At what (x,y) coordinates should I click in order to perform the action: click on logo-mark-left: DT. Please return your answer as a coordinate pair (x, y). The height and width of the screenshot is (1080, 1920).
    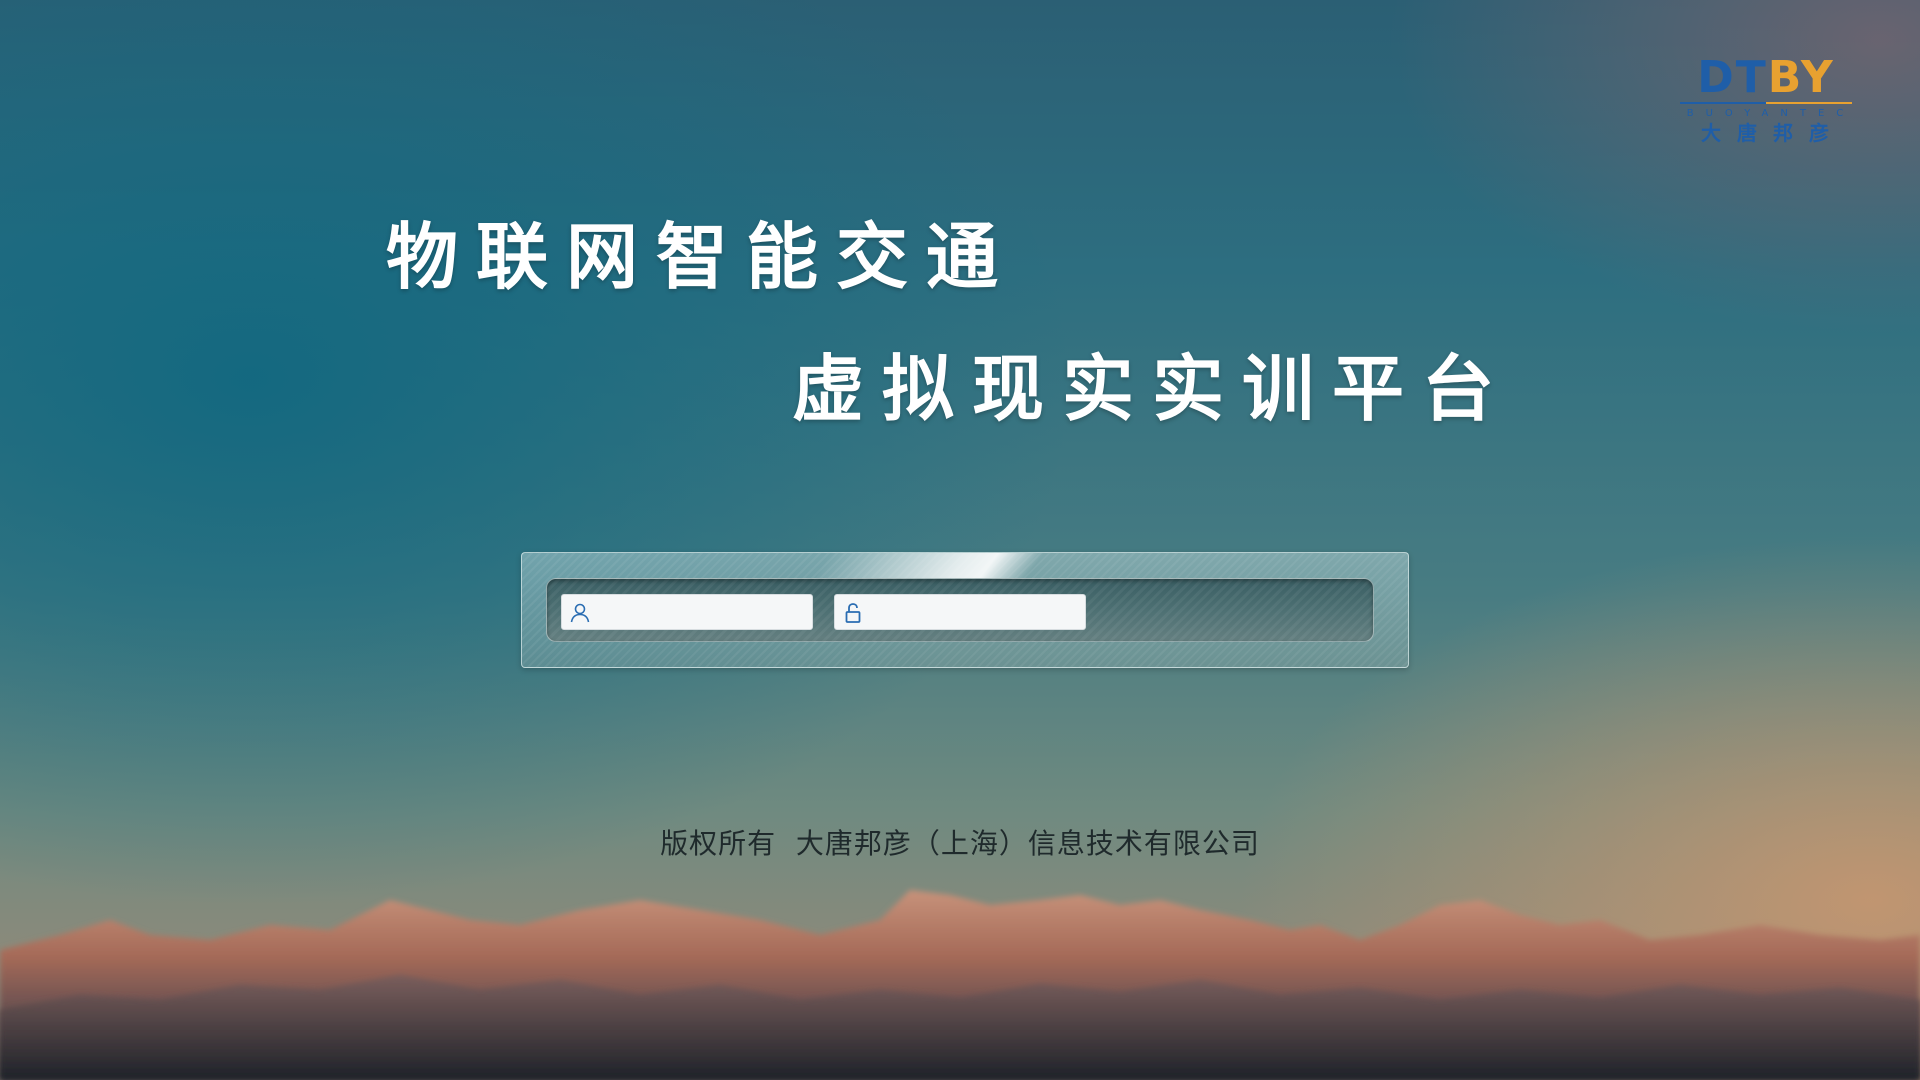
    Looking at the image, I should click on (1732, 77).